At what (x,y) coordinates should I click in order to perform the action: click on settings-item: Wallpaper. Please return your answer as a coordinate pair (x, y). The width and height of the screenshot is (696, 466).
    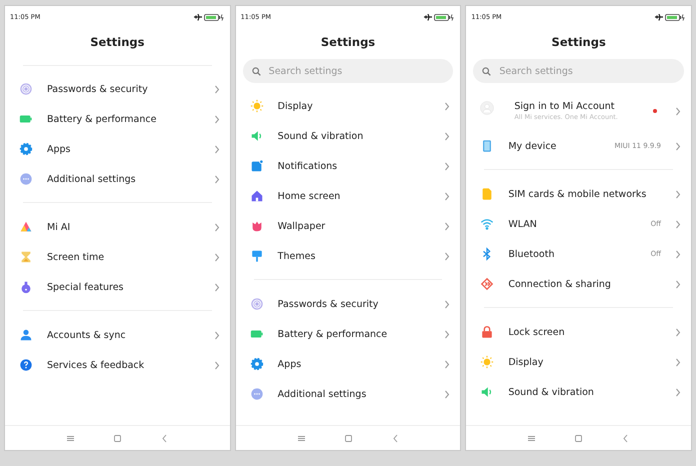
    Looking at the image, I should click on (348, 226).